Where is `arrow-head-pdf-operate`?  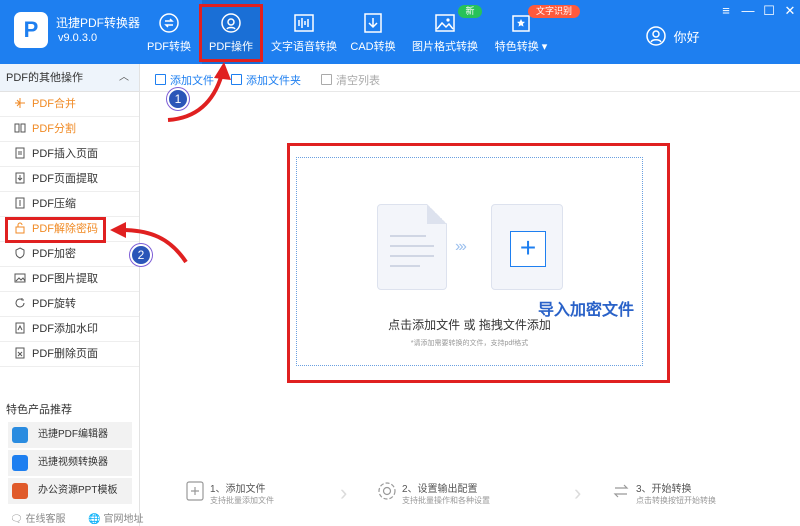
arrow-head-pdf-operate is located at coordinates (222, 71).